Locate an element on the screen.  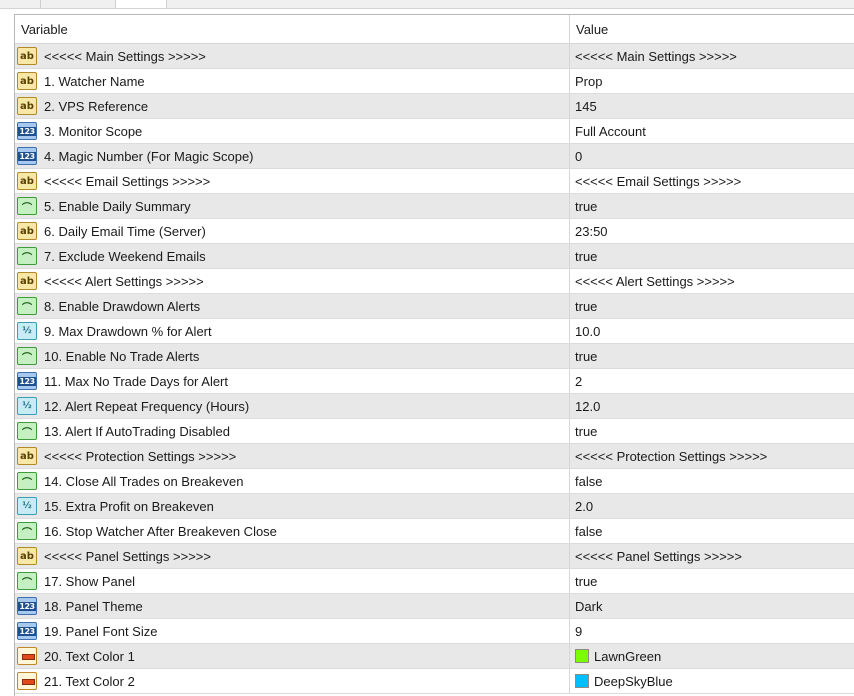
variable-cell: ab <<<<< Panel Settings >>>>> is located at coordinates (292, 556).